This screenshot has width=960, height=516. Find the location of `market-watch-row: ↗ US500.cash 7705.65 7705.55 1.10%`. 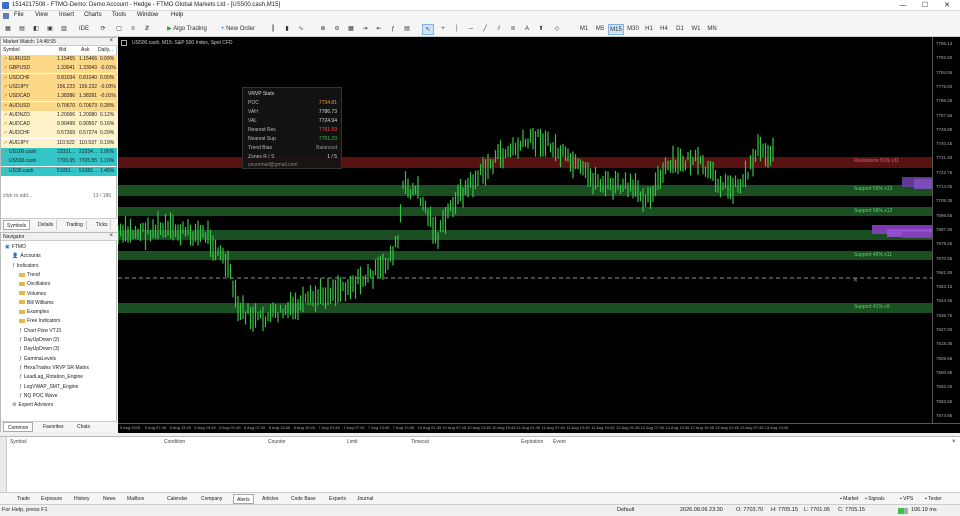

market-watch-row: ↗ US500.cash 7705.65 7705.55 1.10% is located at coordinates (59, 162).